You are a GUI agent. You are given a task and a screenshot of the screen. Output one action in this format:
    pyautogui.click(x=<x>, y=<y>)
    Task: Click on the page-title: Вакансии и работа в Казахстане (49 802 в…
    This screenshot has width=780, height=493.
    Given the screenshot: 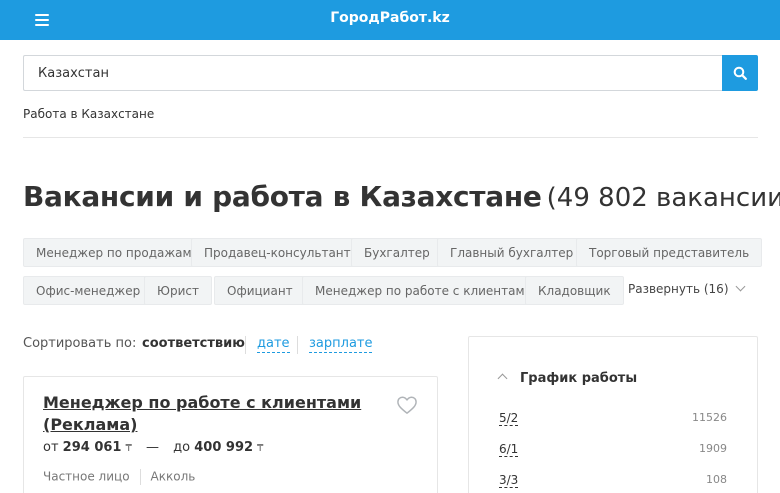 What is the action you would take?
    pyautogui.click(x=401, y=196)
    